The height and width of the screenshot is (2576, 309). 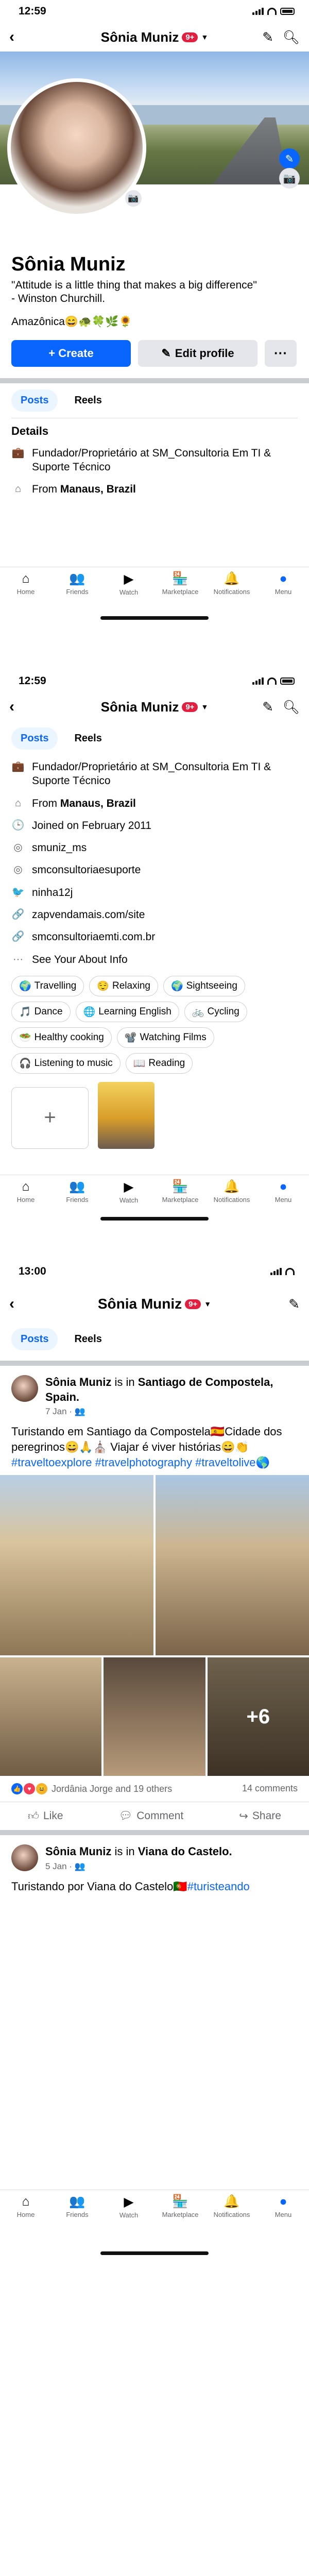 I want to click on post-photo: +6, so click(x=258, y=1716).